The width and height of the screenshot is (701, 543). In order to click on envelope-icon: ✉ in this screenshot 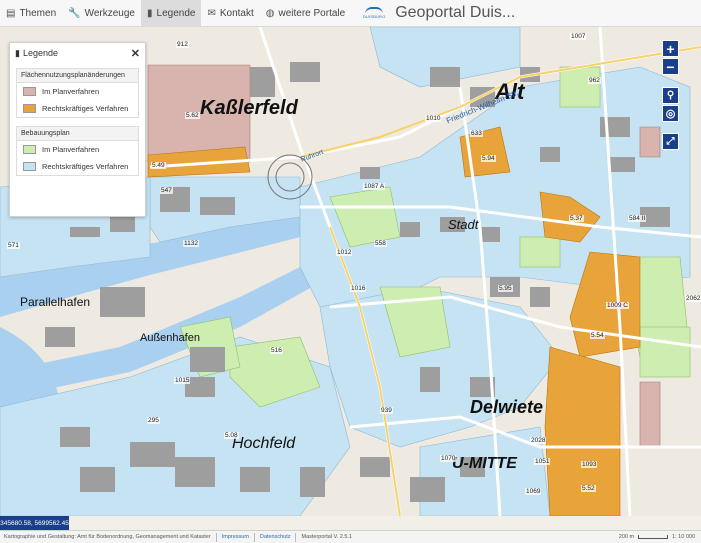, I will do `click(211, 13)`.